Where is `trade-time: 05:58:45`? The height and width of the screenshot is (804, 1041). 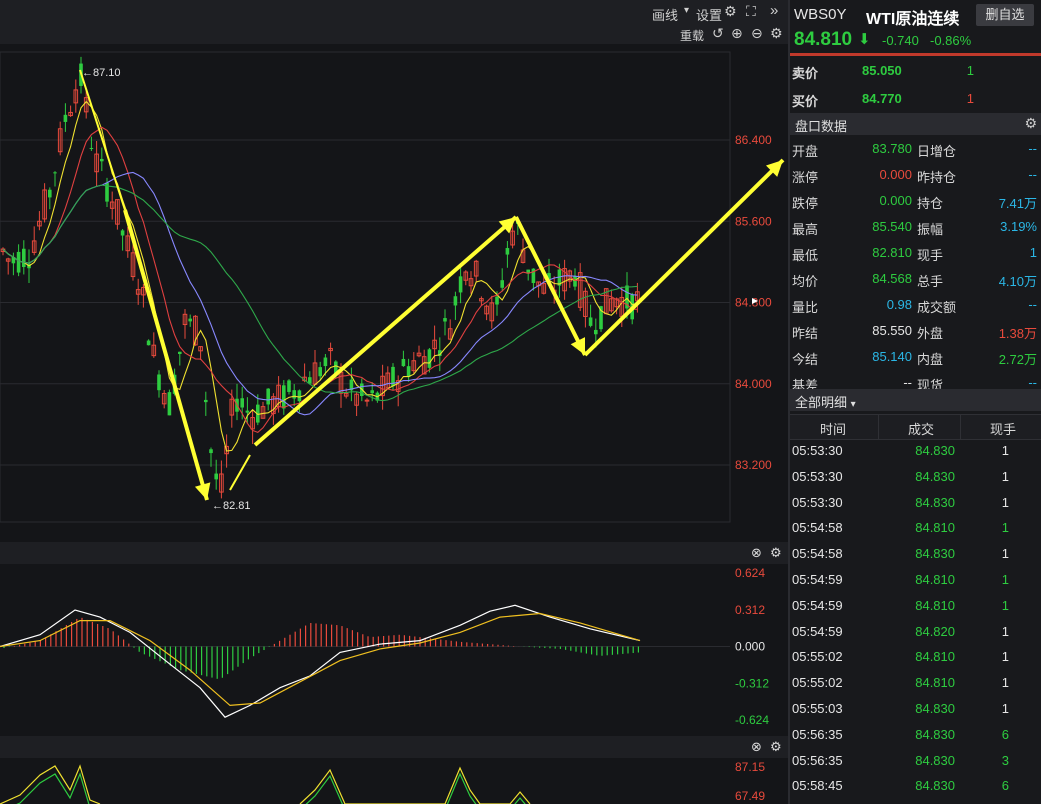
trade-time: 05:58:45 is located at coordinates (817, 786).